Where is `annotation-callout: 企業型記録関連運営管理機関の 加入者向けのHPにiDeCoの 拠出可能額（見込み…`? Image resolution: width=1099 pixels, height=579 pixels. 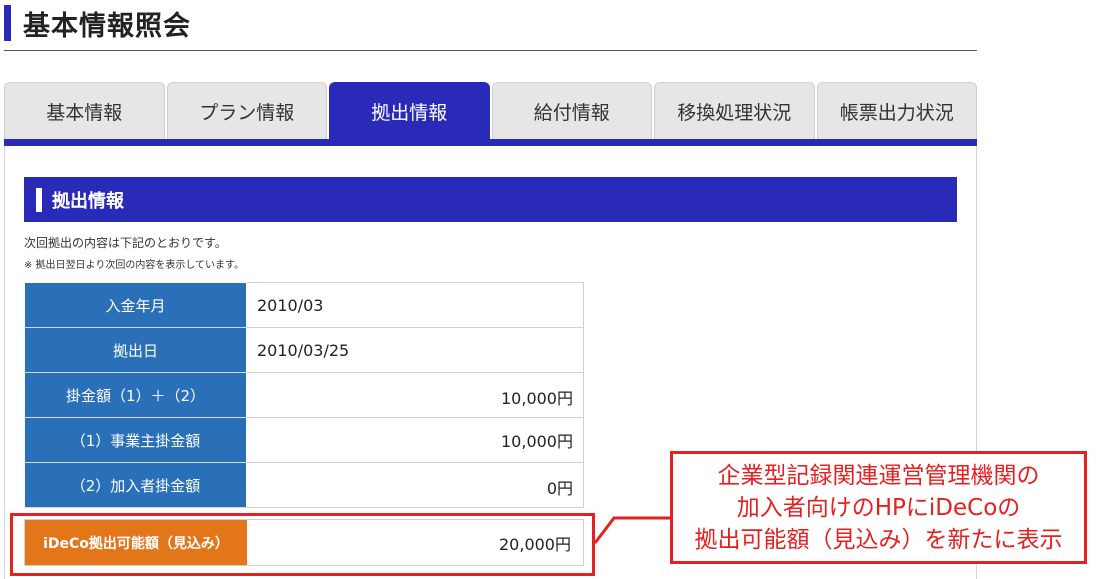
annotation-callout: 企業型記録関連運営管理機関の 加入者向けのHPにiDeCoの 拠出可能額（見込み… is located at coordinates (878, 507).